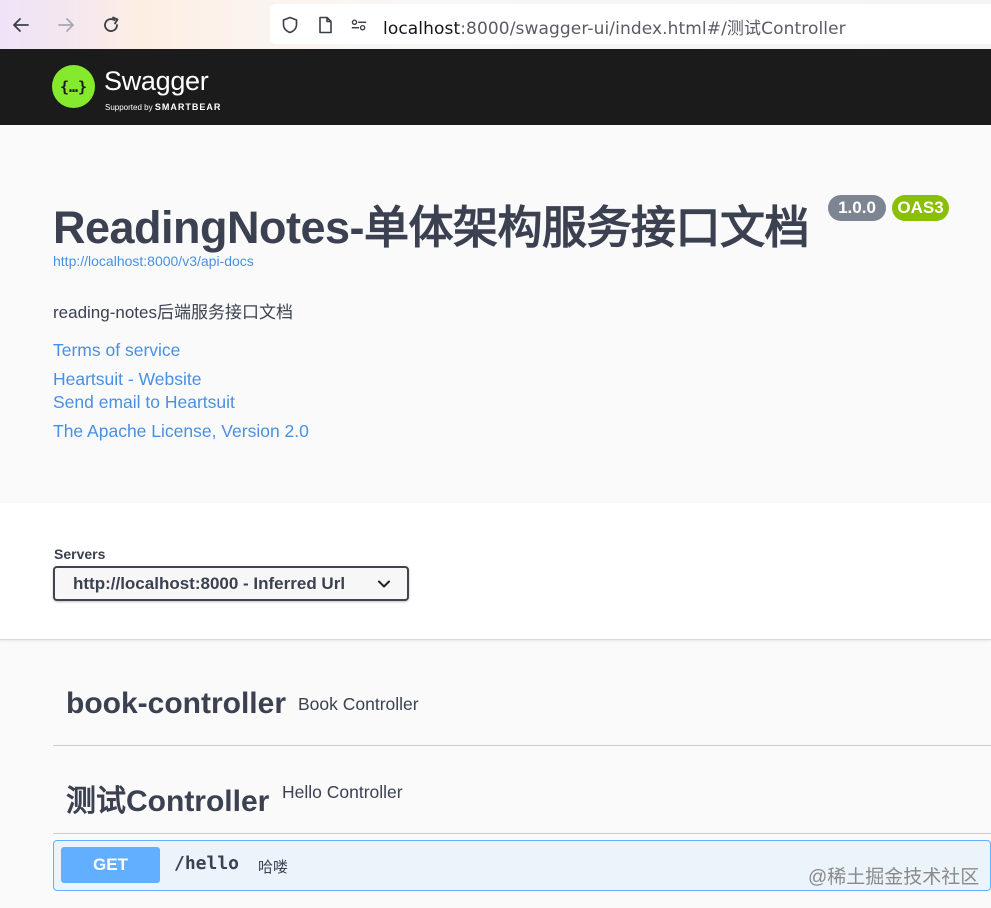 This screenshot has height=908, width=991. I want to click on url-host: localhost, so click(422, 29).